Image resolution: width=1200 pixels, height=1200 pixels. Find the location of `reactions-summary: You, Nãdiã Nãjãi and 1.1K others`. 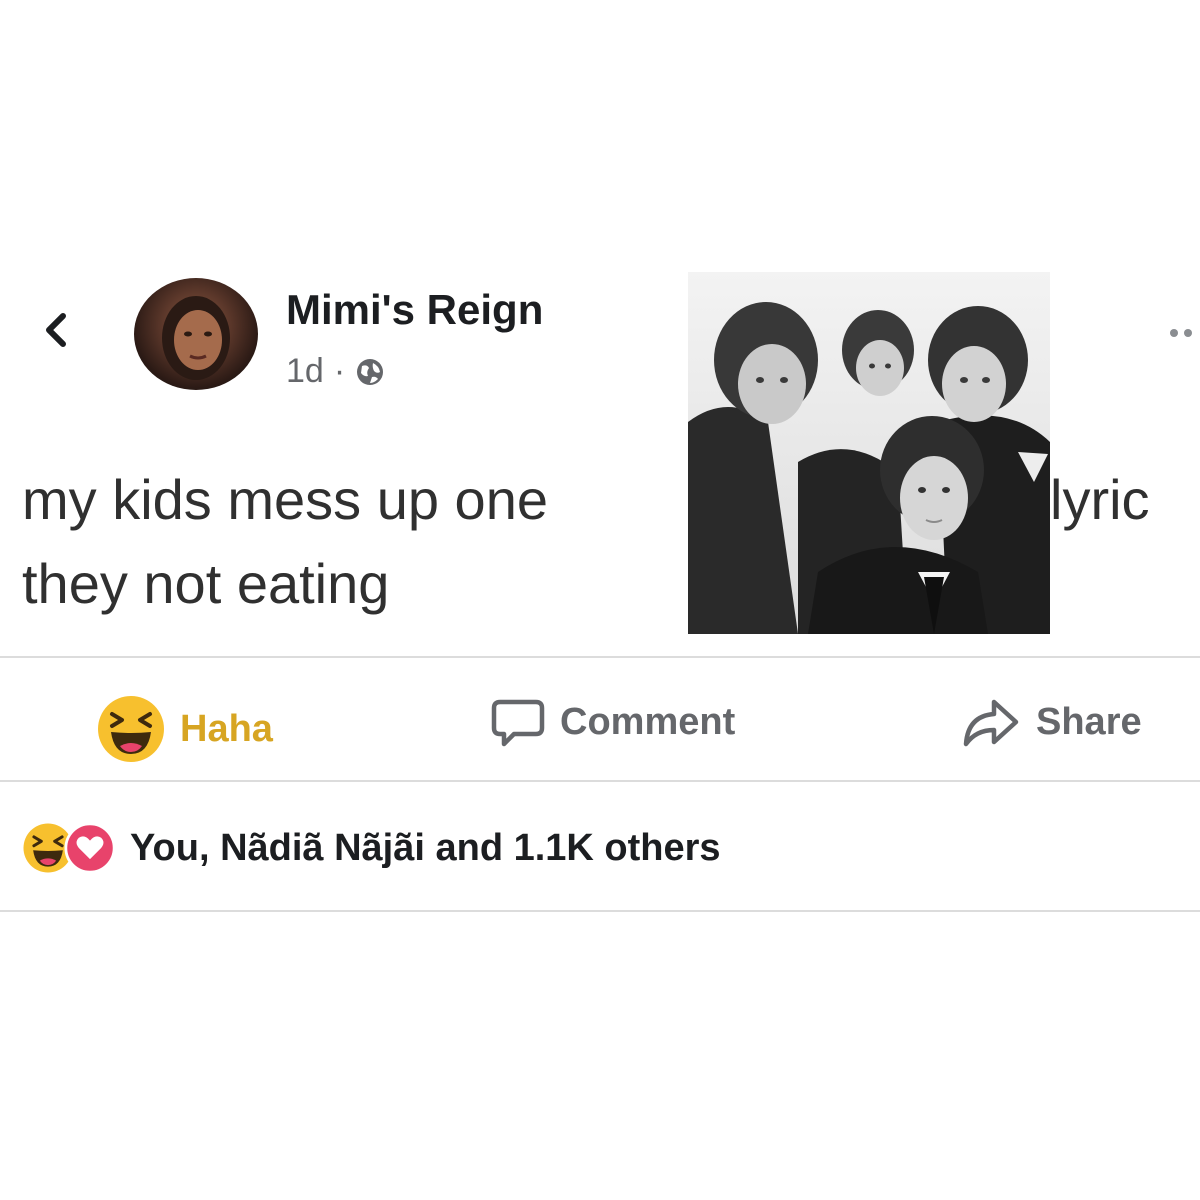

reactions-summary: You, Nãdiã Nãjãi and 1.1K others is located at coordinates (371, 848).